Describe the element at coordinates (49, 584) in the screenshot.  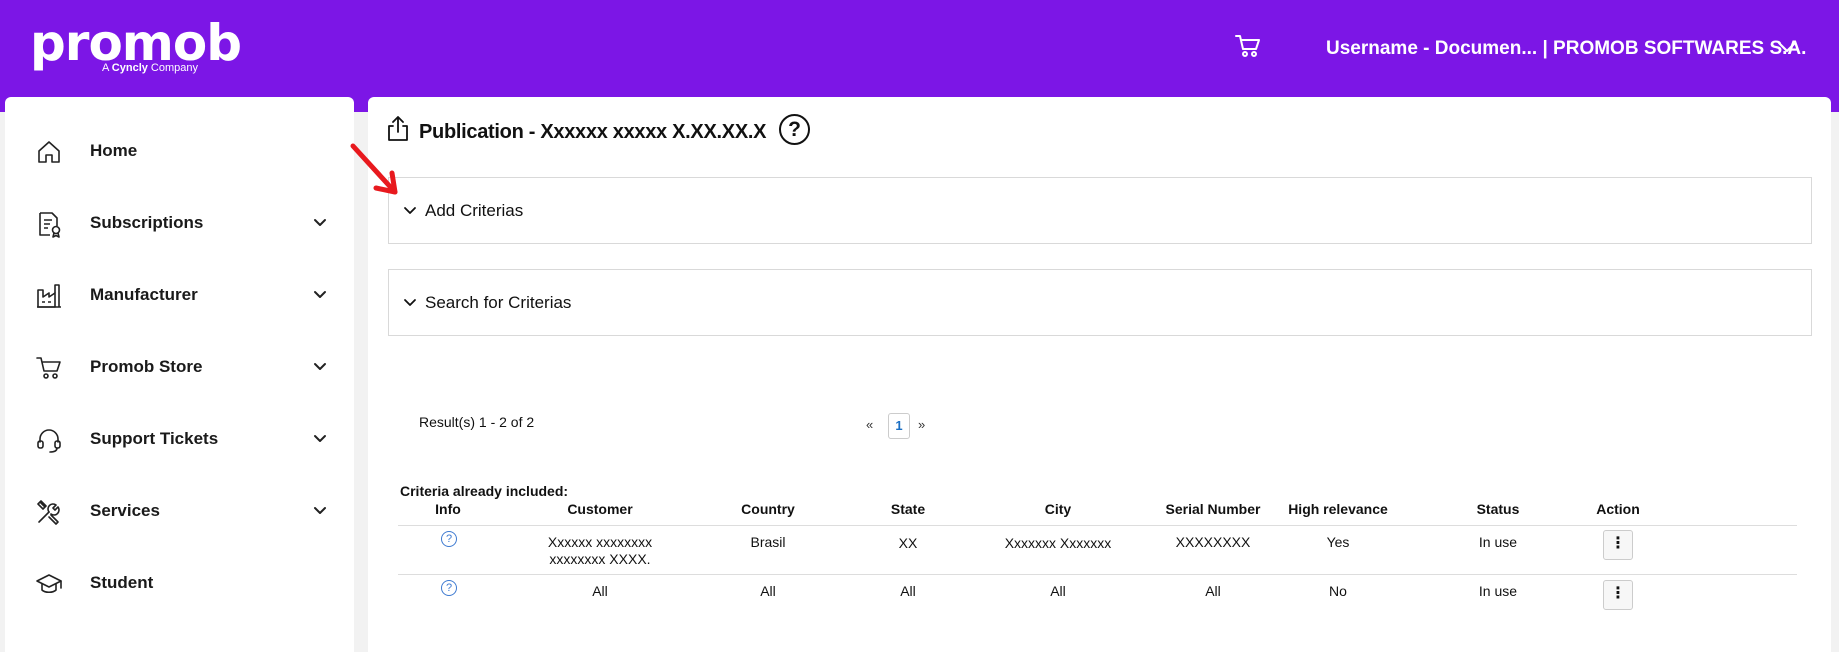
I see `graduation-cap-icon` at that location.